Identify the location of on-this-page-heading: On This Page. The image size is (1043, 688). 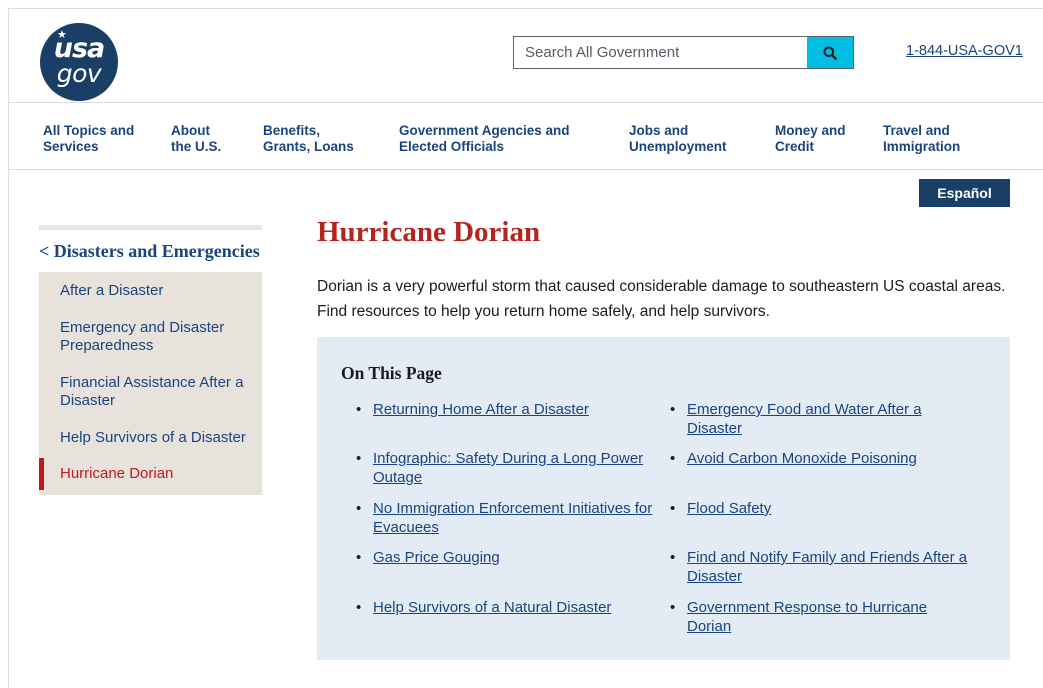
(391, 373).